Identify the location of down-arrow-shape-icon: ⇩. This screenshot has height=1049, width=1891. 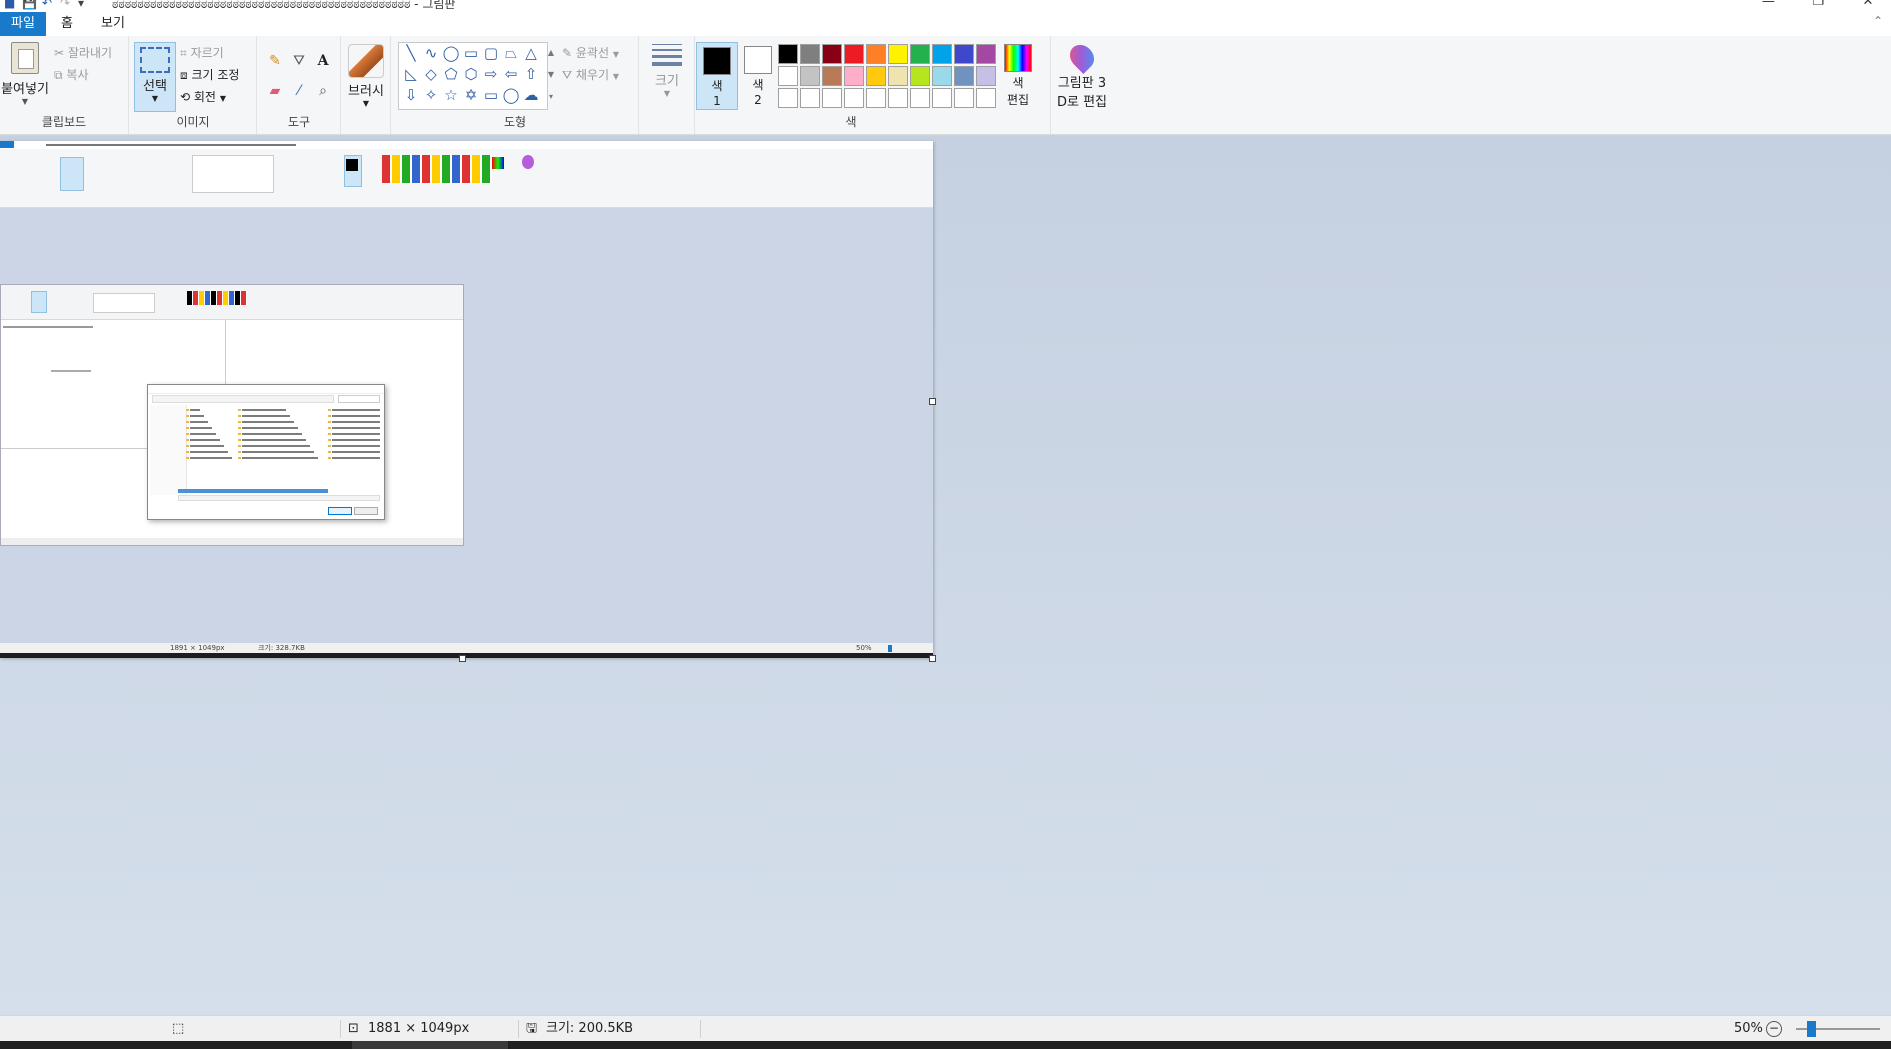
(411, 95).